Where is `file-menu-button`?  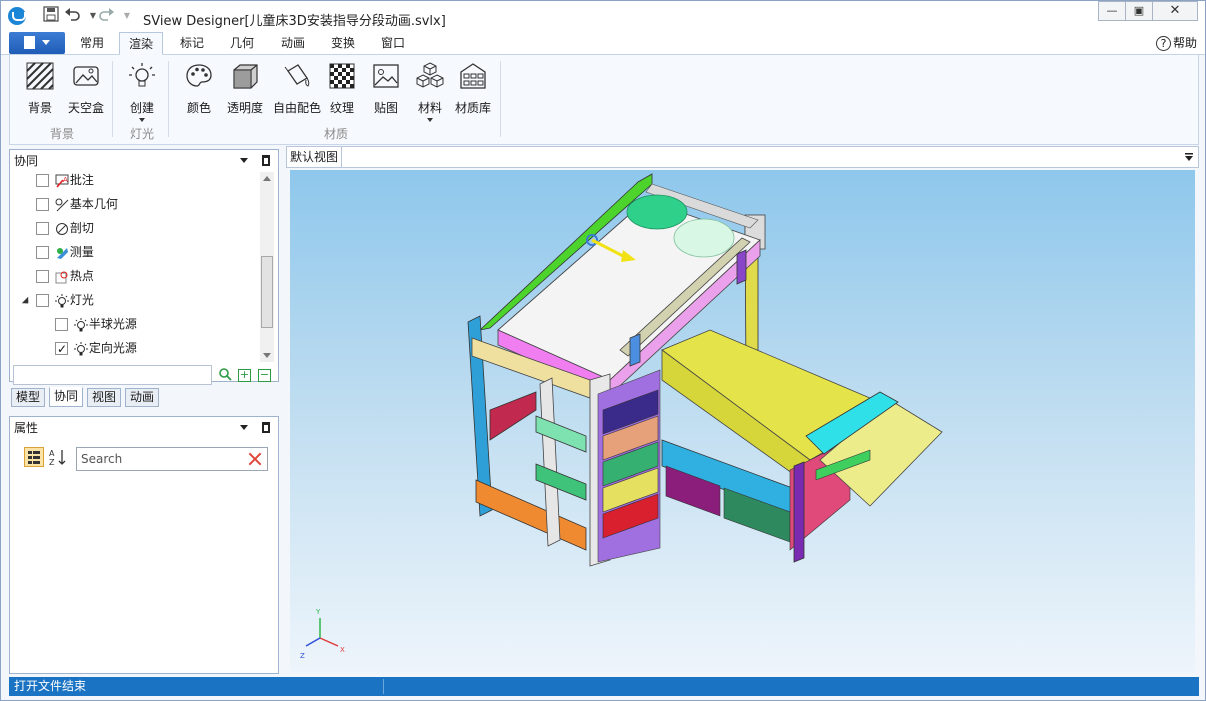
file-menu-button is located at coordinates (37, 43).